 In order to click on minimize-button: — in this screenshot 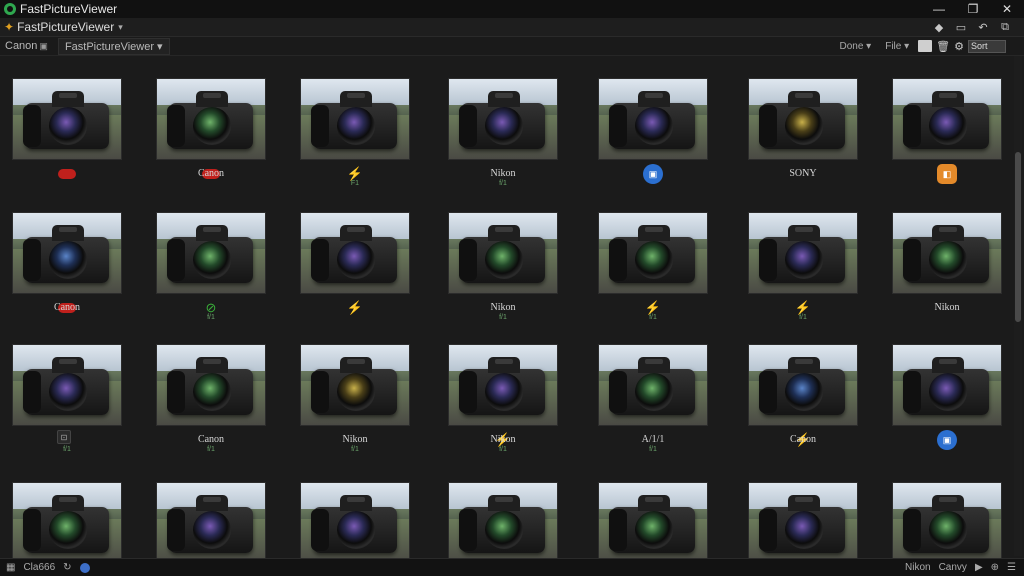, I will do `click(939, 9)`.